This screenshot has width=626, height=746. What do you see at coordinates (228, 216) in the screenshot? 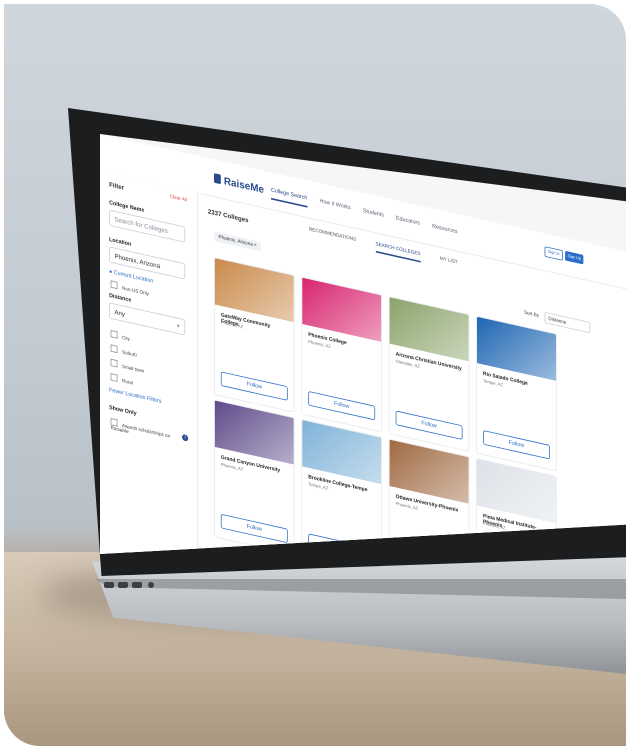
I see `college-count: 2337 Colleges` at bounding box center [228, 216].